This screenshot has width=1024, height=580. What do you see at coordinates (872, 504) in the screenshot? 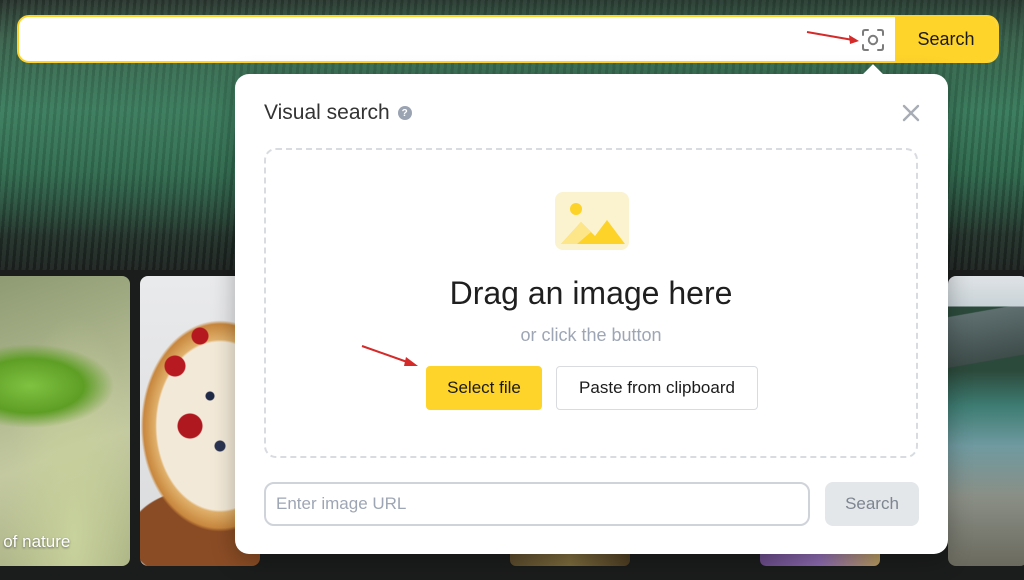
I see `url-search-button: Search` at bounding box center [872, 504].